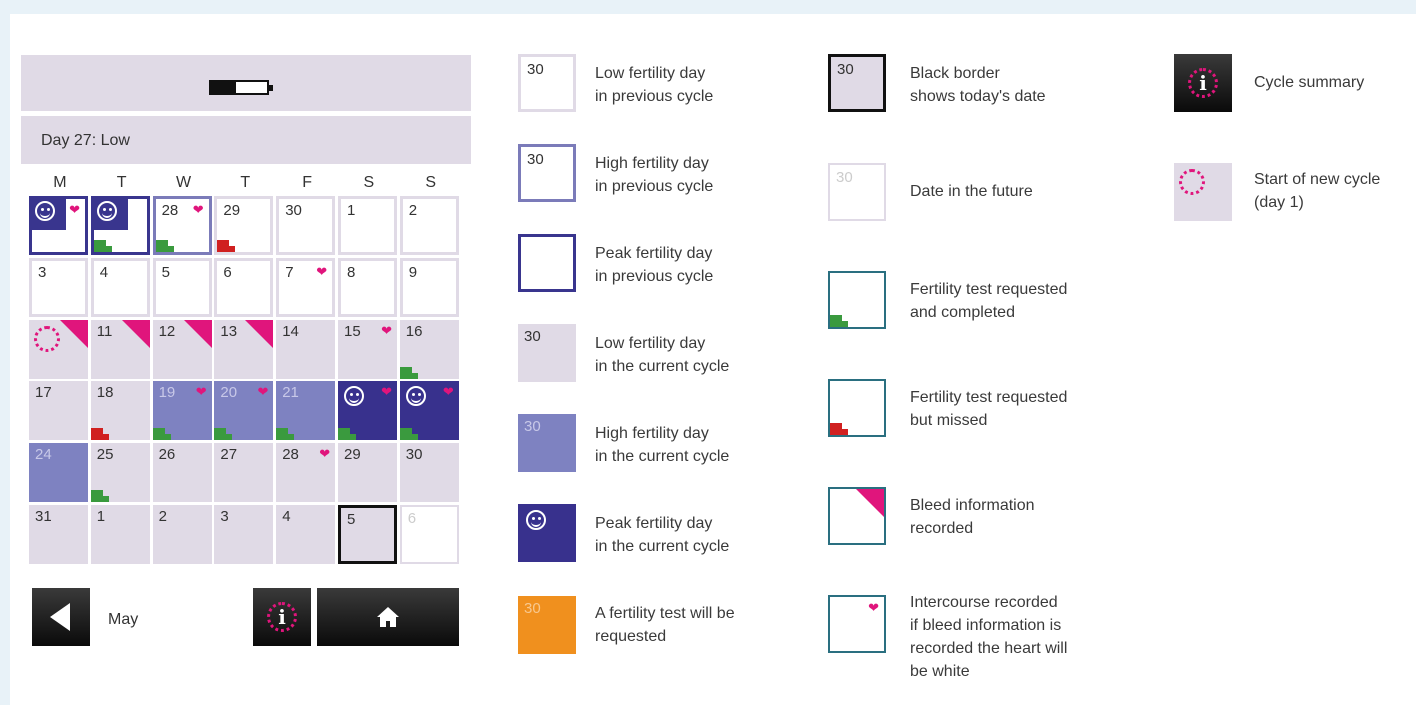  What do you see at coordinates (104, 272) in the screenshot?
I see `day-number: 4` at bounding box center [104, 272].